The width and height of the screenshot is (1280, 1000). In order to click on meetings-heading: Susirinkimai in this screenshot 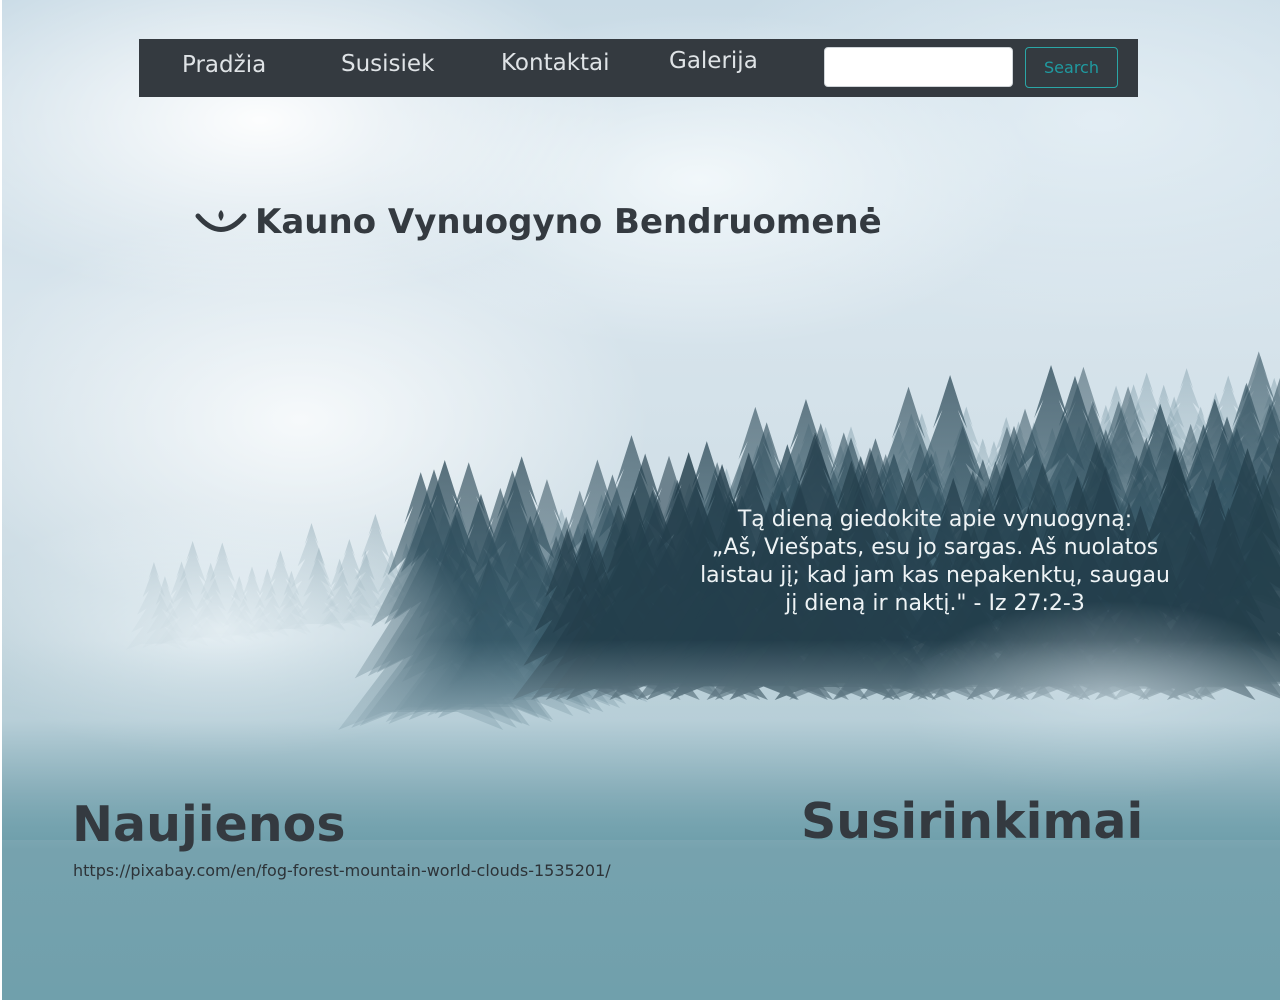, I will do `click(972, 821)`.